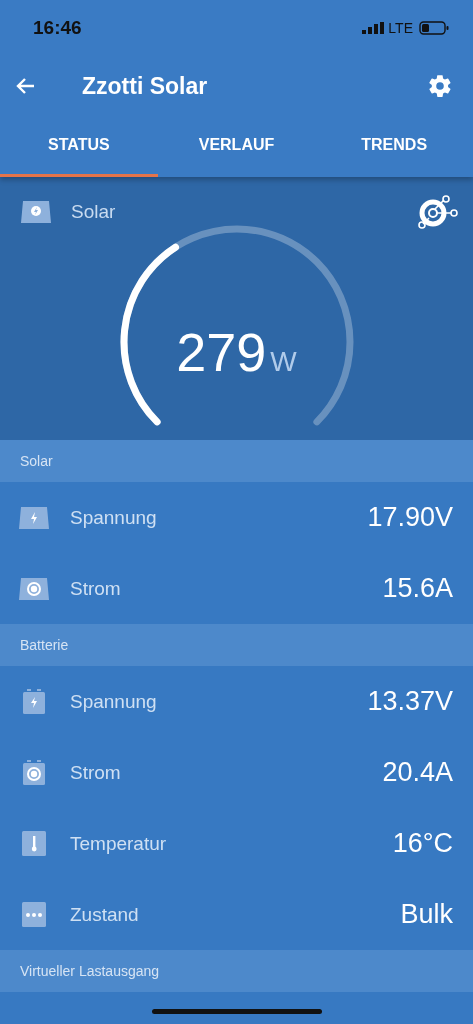  What do you see at coordinates (221, 352) in the screenshot?
I see `power-value: 279` at bounding box center [221, 352].